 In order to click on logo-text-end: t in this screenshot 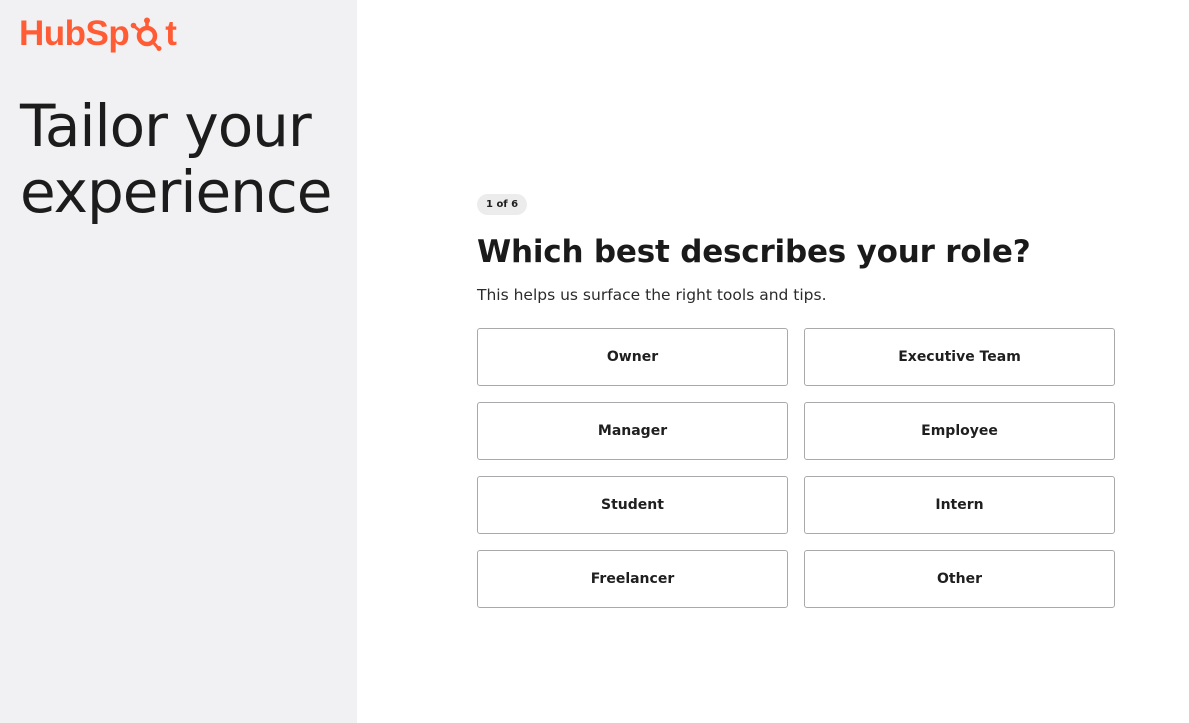, I will do `click(171, 33)`.